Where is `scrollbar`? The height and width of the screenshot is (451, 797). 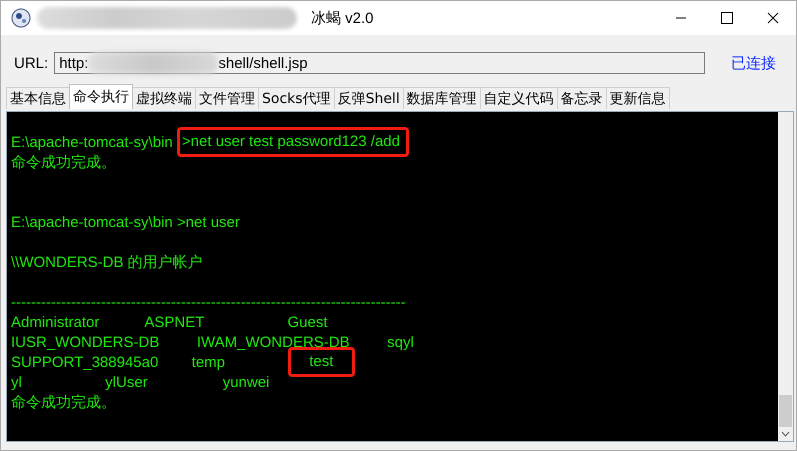 scrollbar is located at coordinates (785, 276).